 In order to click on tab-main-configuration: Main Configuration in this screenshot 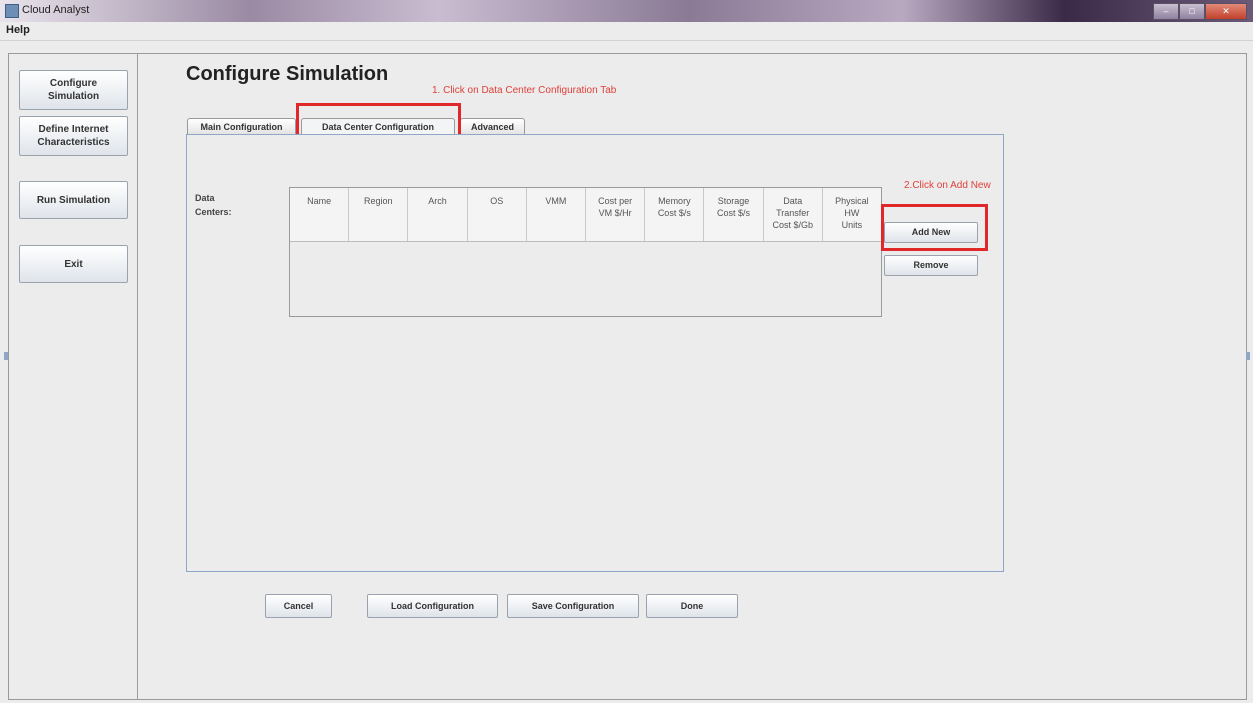, I will do `click(241, 126)`.